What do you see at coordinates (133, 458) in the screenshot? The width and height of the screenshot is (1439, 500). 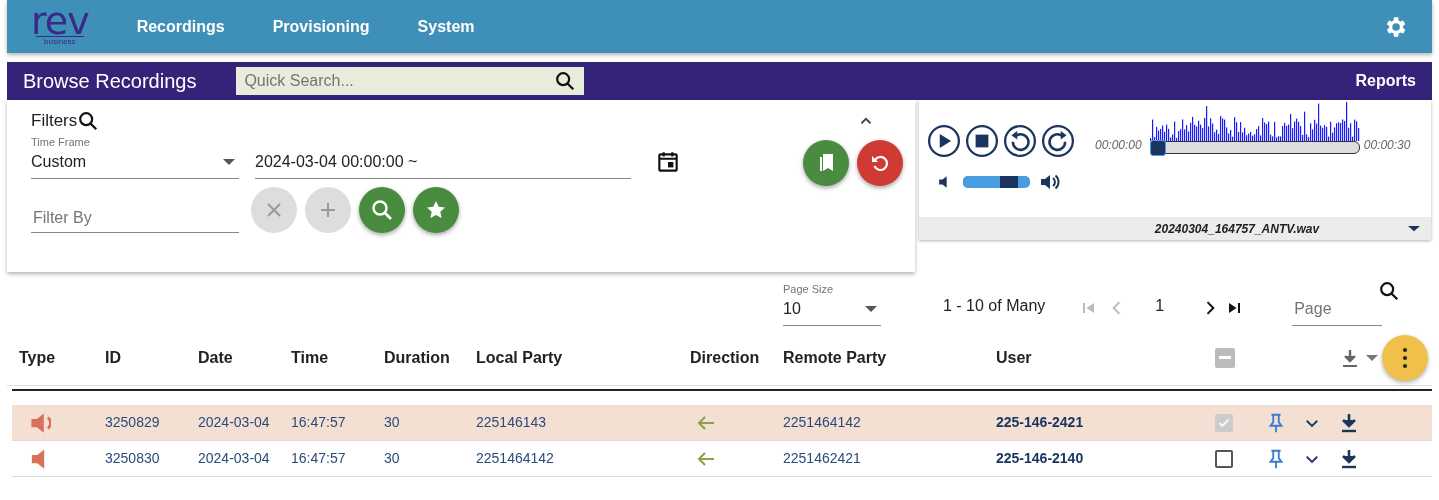 I see `recording-id: 3250830` at bounding box center [133, 458].